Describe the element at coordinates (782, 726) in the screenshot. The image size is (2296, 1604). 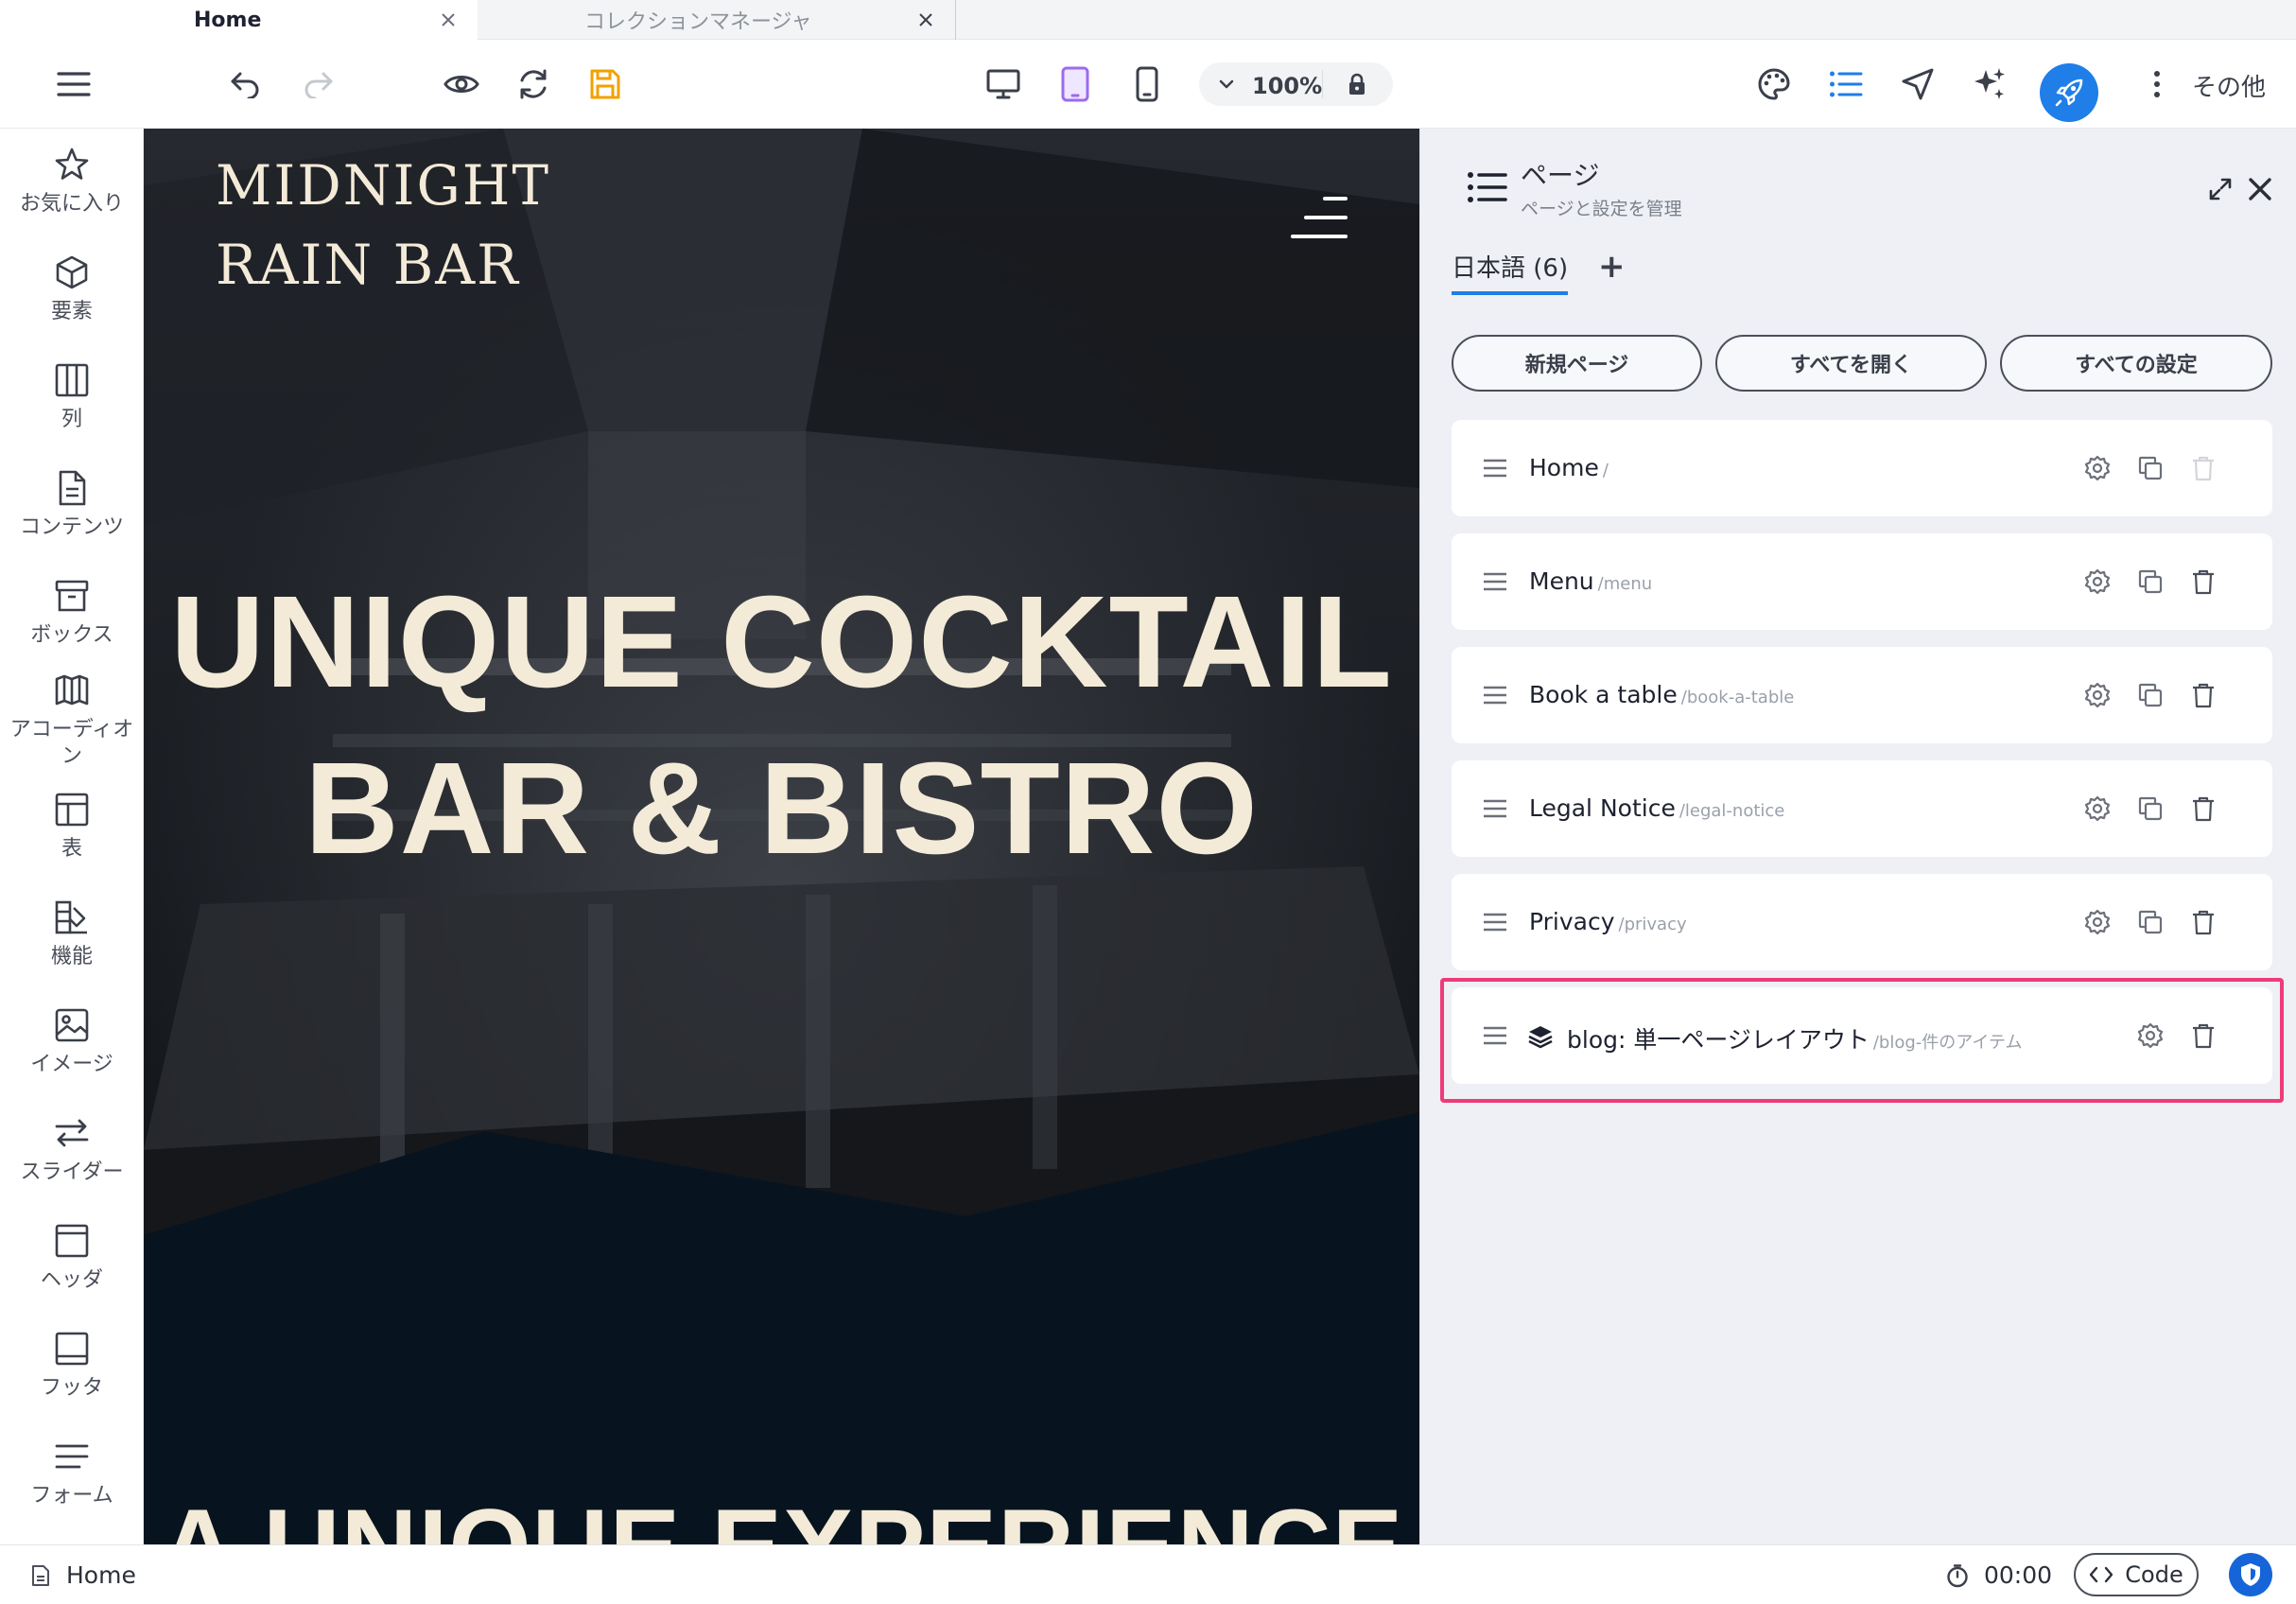
I see `hero-title: UNIQUE COCKTAIL BAR & BISTRO` at that location.